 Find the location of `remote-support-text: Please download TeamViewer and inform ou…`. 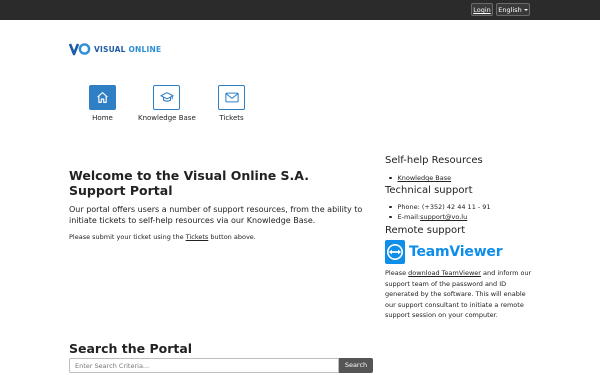

remote-support-text: Please download TeamViewer and inform ou… is located at coordinates (458, 294).